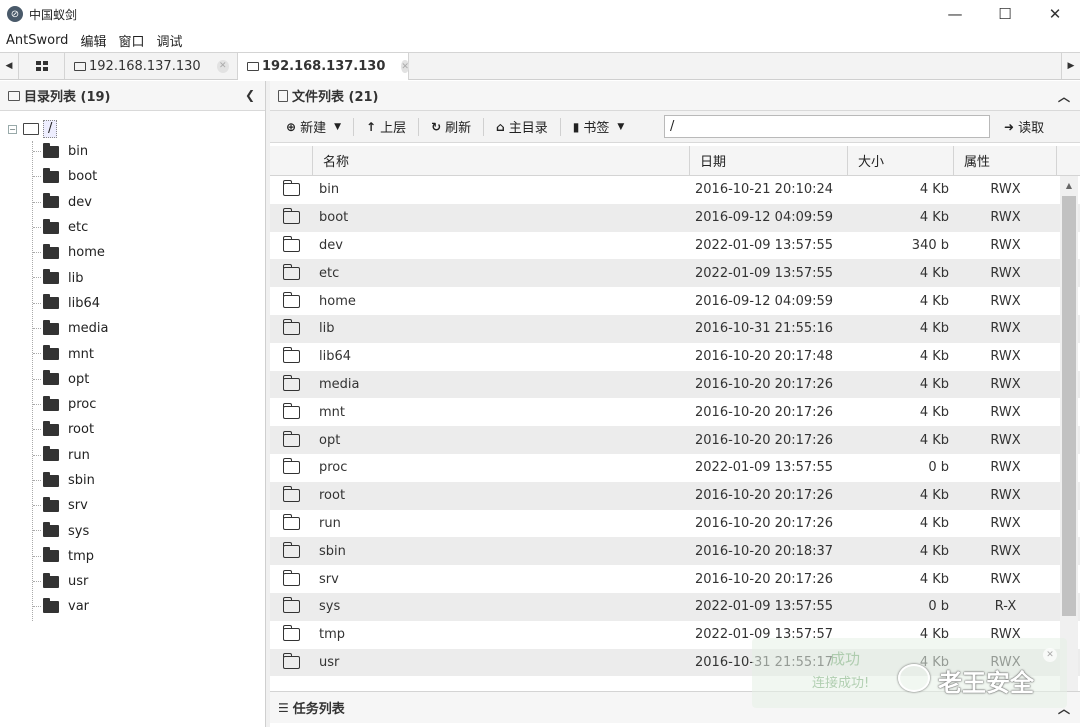 The height and width of the screenshot is (727, 1080). What do you see at coordinates (675, 273) in the screenshot?
I see `table-row: etc 2022-01-09 13:57:55 4 Kb RWX` at bounding box center [675, 273].